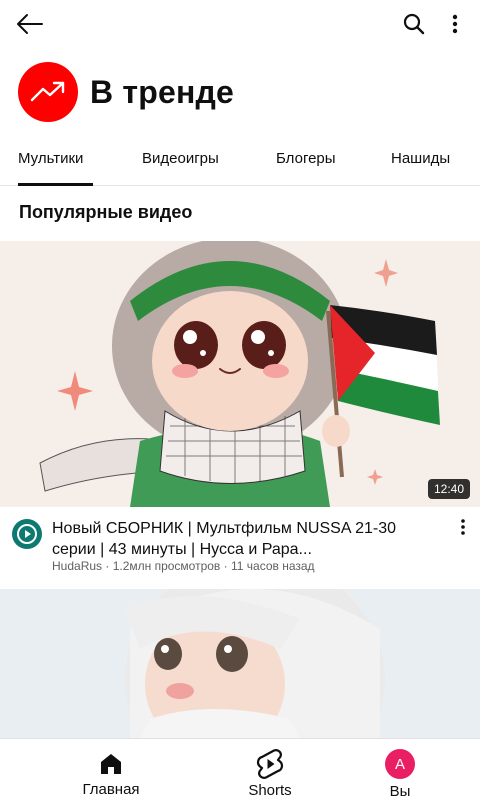 This screenshot has height=812, width=480. Describe the element at coordinates (400, 791) in the screenshot. I see `nav-you-label: Вы` at that location.